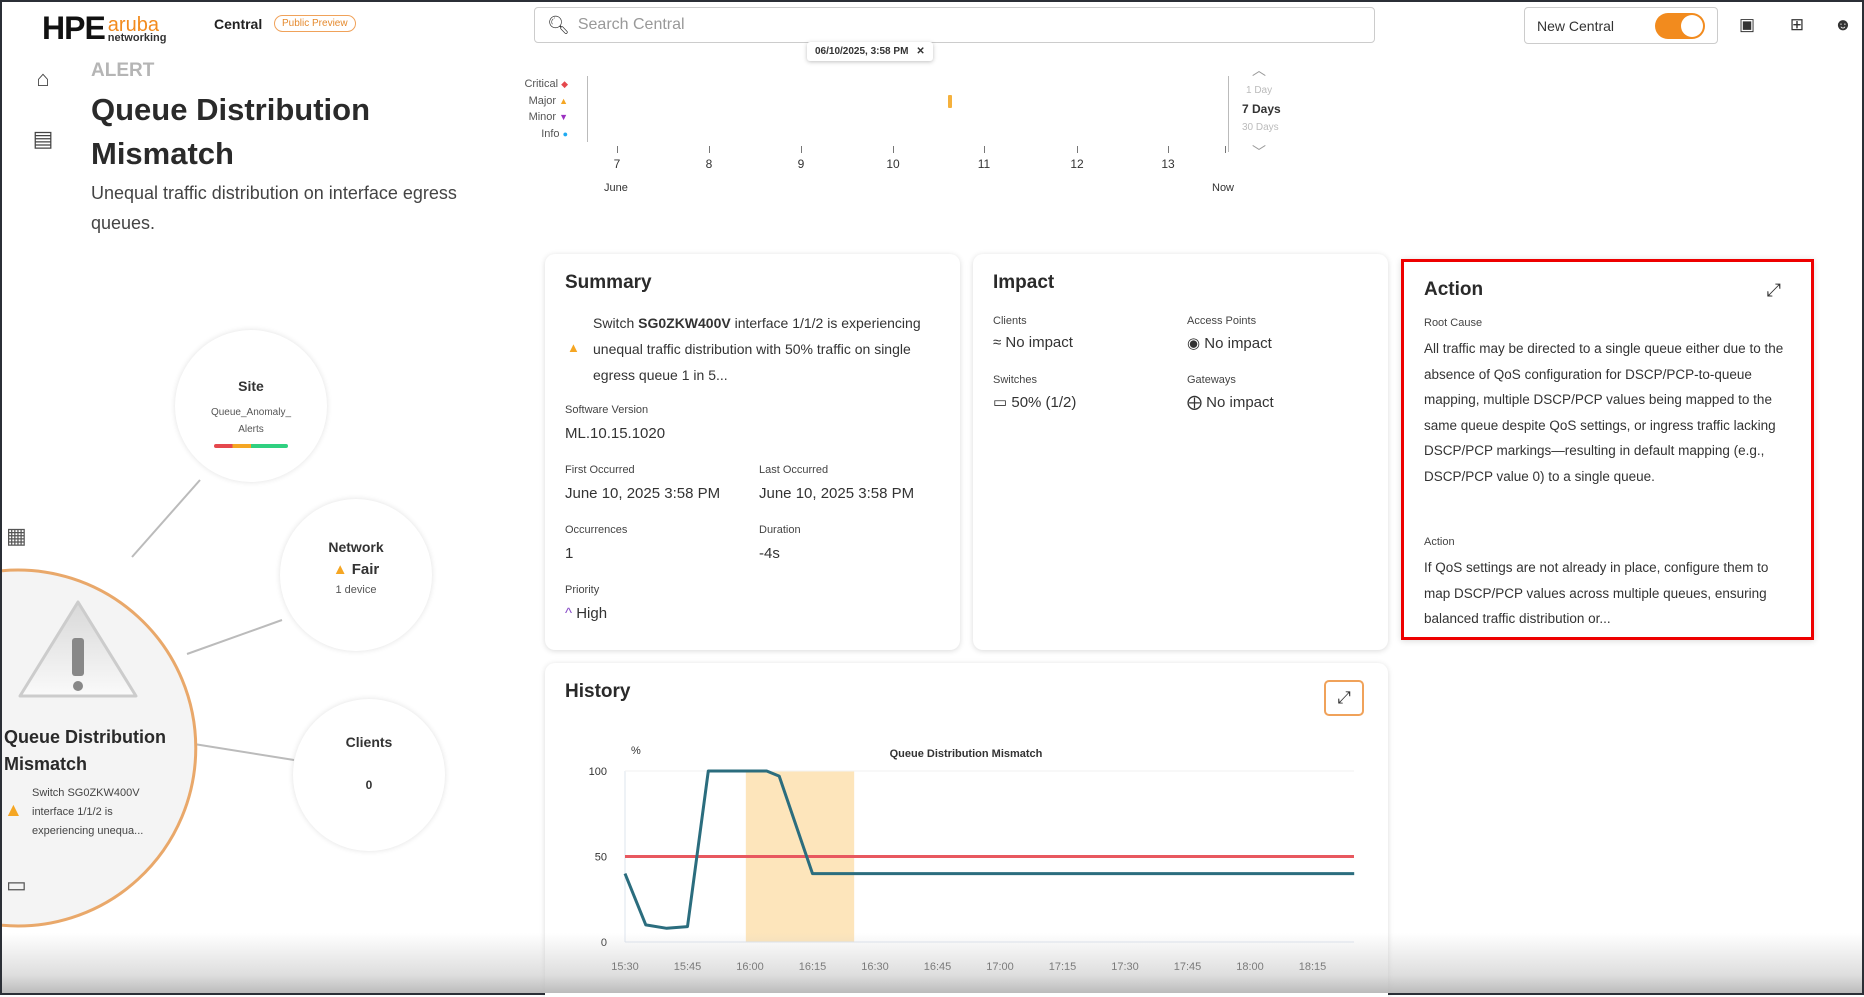 Image resolution: width=1864 pixels, height=997 pixels. Describe the element at coordinates (550, 134) in the screenshot. I see `legend-label: Info` at that location.